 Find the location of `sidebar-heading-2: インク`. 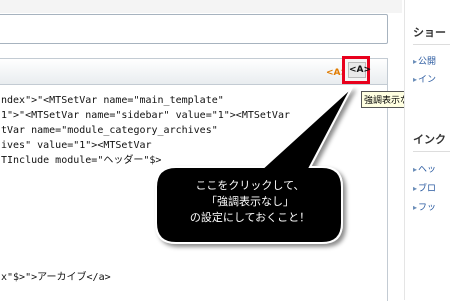

sidebar-heading-2: インク is located at coordinates (429, 139).